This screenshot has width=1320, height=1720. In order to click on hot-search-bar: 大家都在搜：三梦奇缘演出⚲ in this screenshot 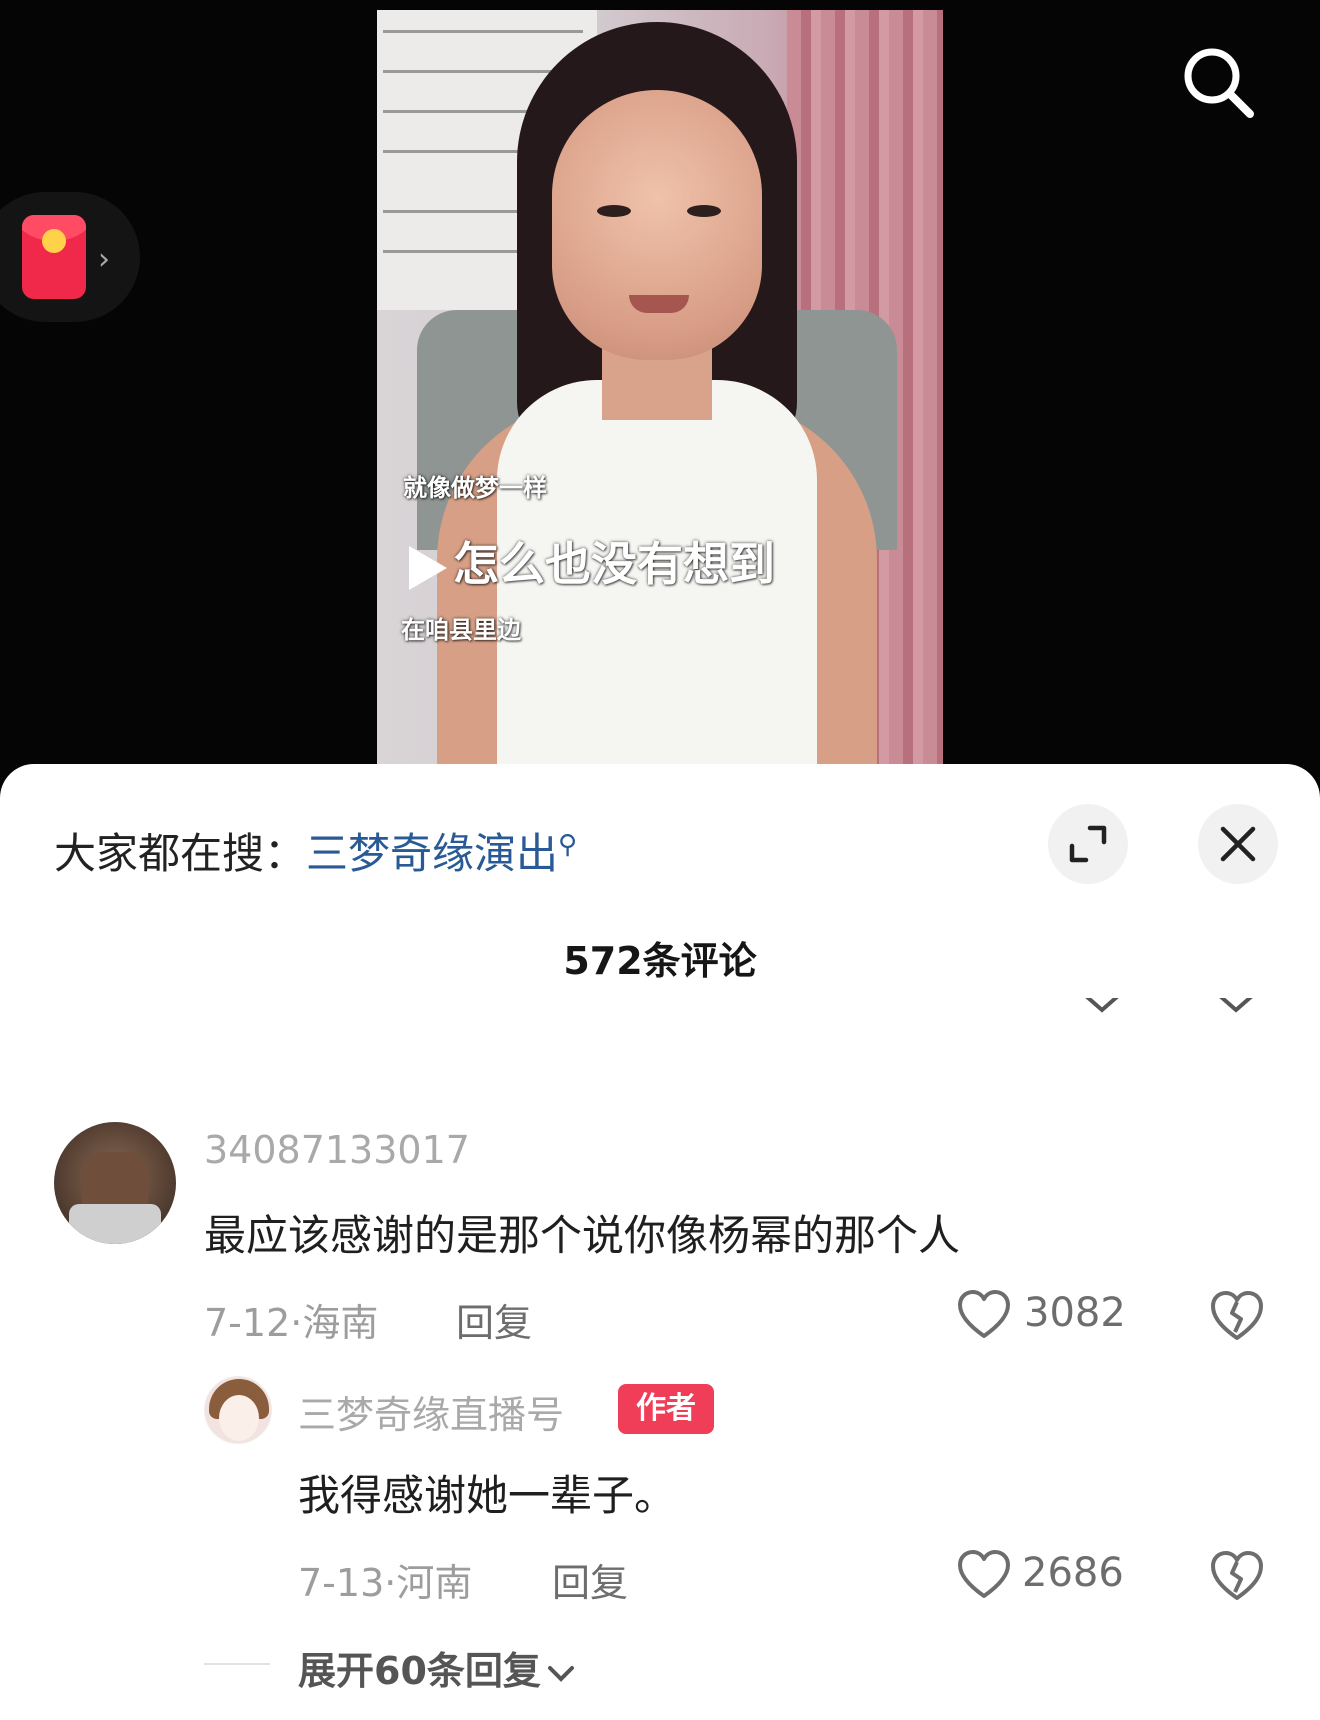, I will do `click(315, 850)`.